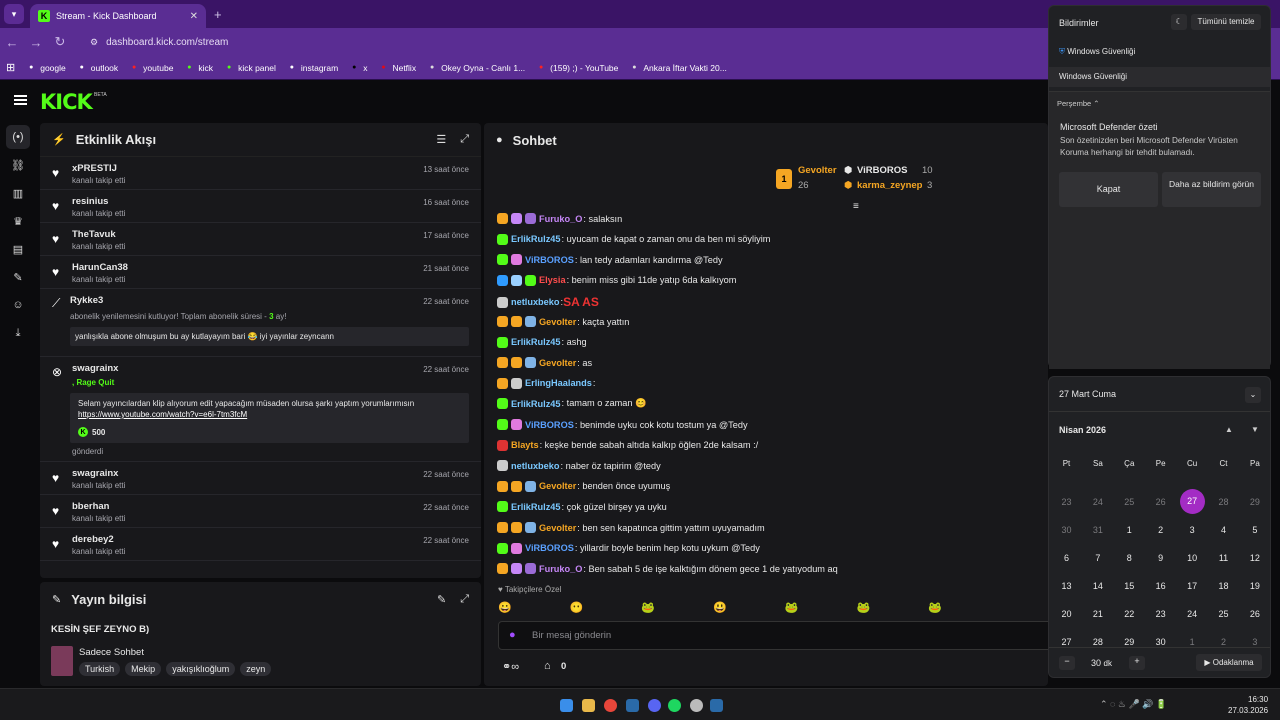 The image size is (1280, 720). What do you see at coordinates (580, 42) in the screenshot?
I see `address-bar: ⚙ dashboard.kick.com/stream` at bounding box center [580, 42].